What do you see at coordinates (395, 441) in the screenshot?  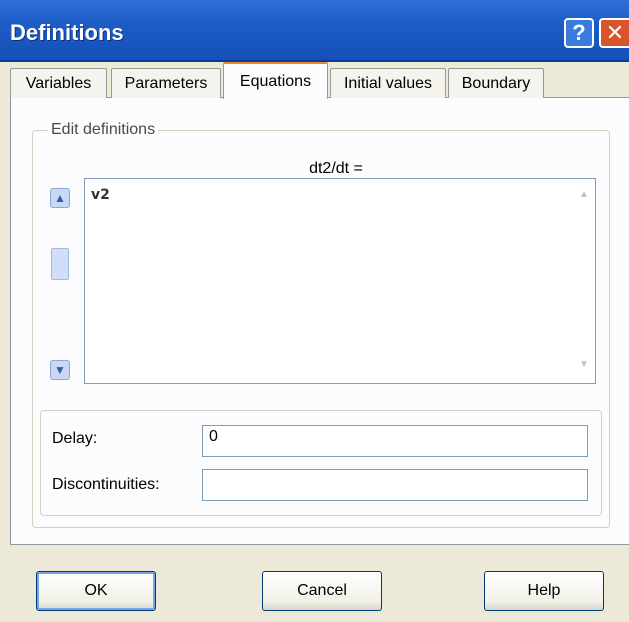 I see `delay-field: 0` at bounding box center [395, 441].